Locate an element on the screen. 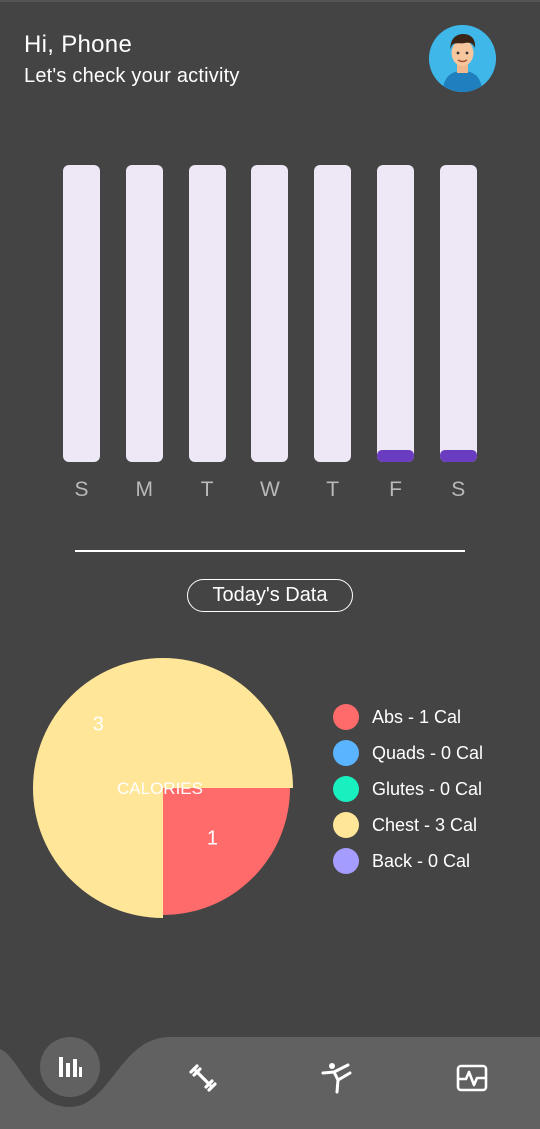 Image resolution: width=540 pixels, height=1129 pixels. dumbbell-icon is located at coordinates (203, 1078).